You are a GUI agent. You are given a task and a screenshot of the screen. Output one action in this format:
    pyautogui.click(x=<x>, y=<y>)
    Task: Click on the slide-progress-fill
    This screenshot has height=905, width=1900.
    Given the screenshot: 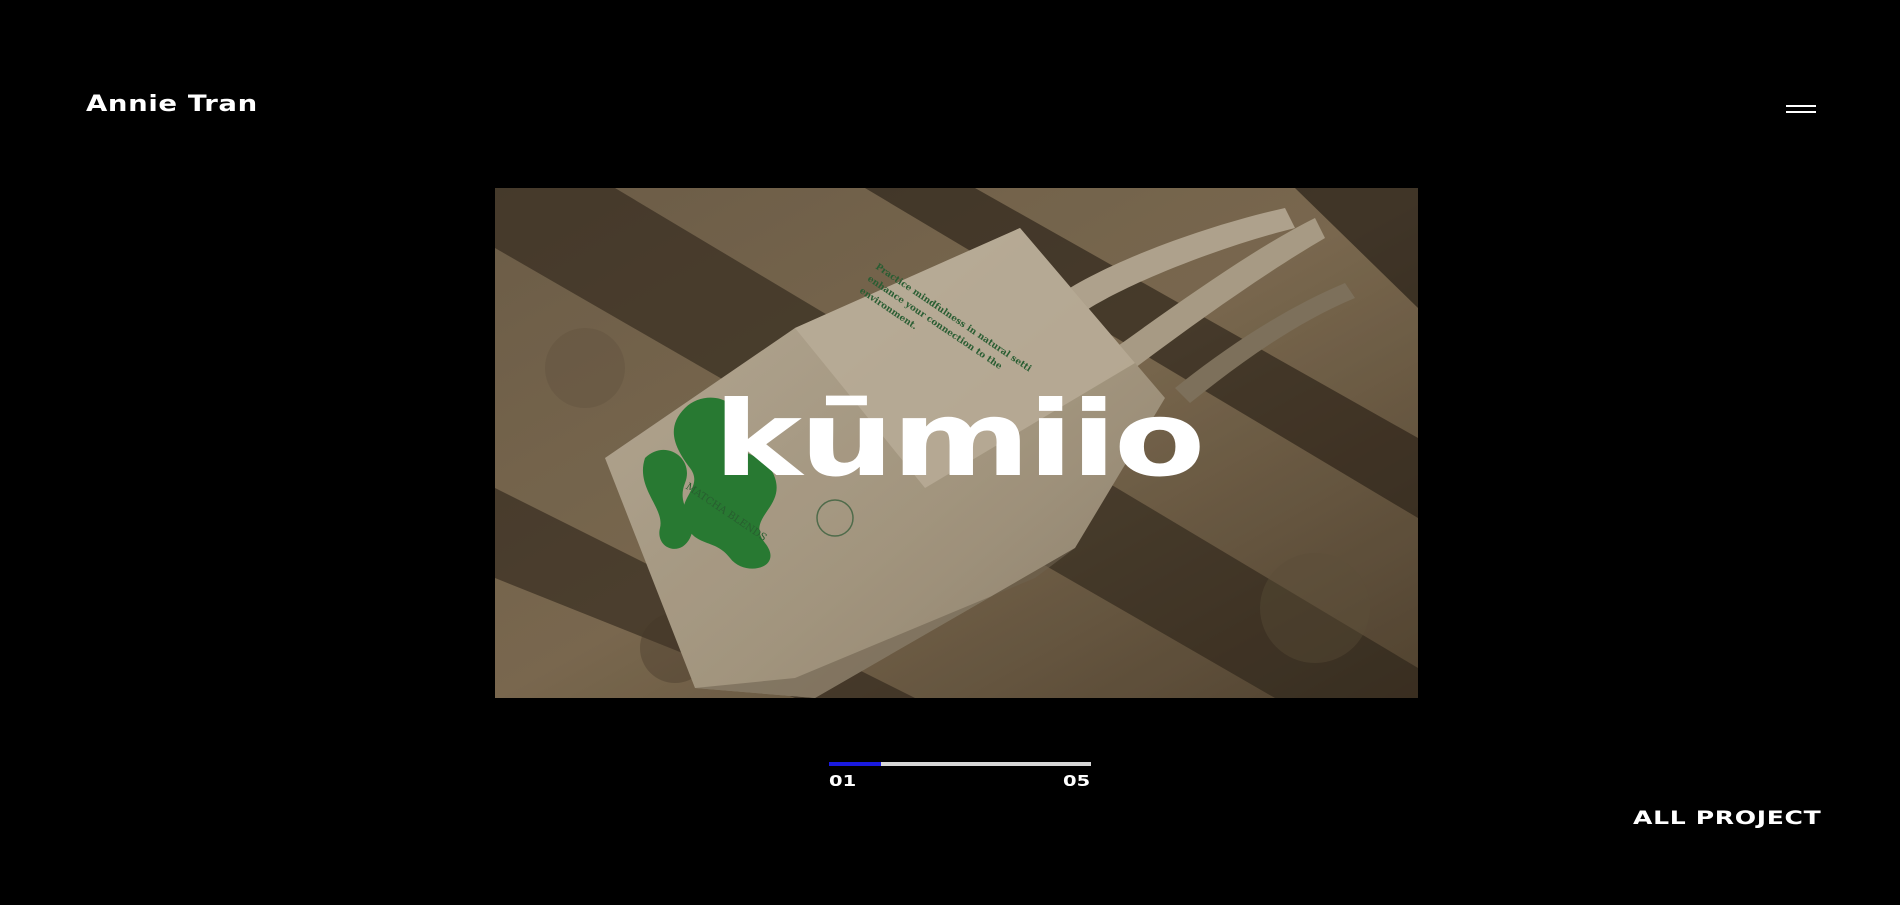 What is the action you would take?
    pyautogui.click(x=855, y=764)
    